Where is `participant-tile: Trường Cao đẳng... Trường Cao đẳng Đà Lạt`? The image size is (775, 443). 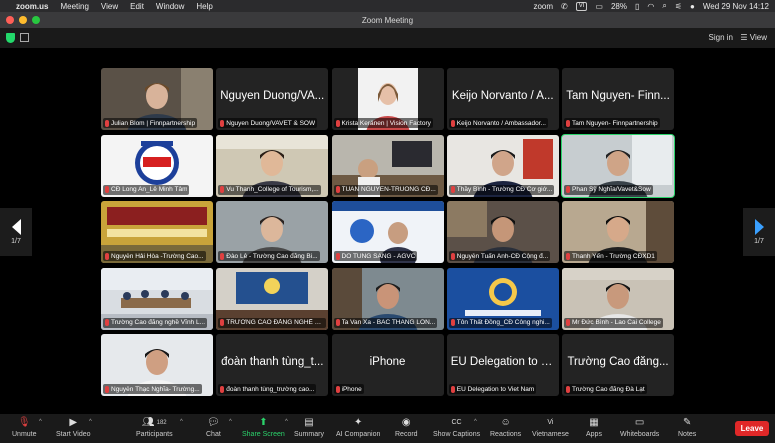 participant-tile: Trường Cao đẳng... Trường Cao đẳng Đà Lạt is located at coordinates (618, 365).